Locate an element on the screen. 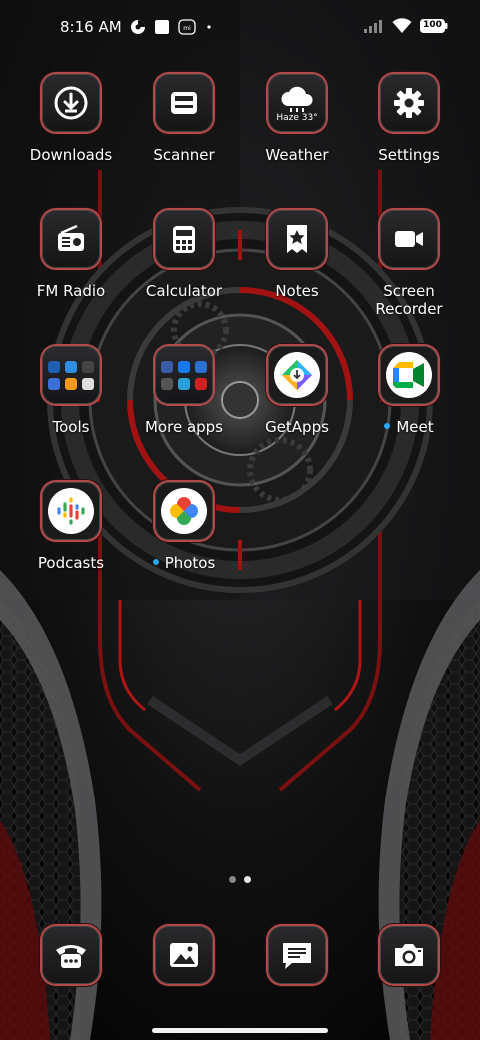 This screenshot has width=480, height=1040. calculator-icon is located at coordinates (184, 239).